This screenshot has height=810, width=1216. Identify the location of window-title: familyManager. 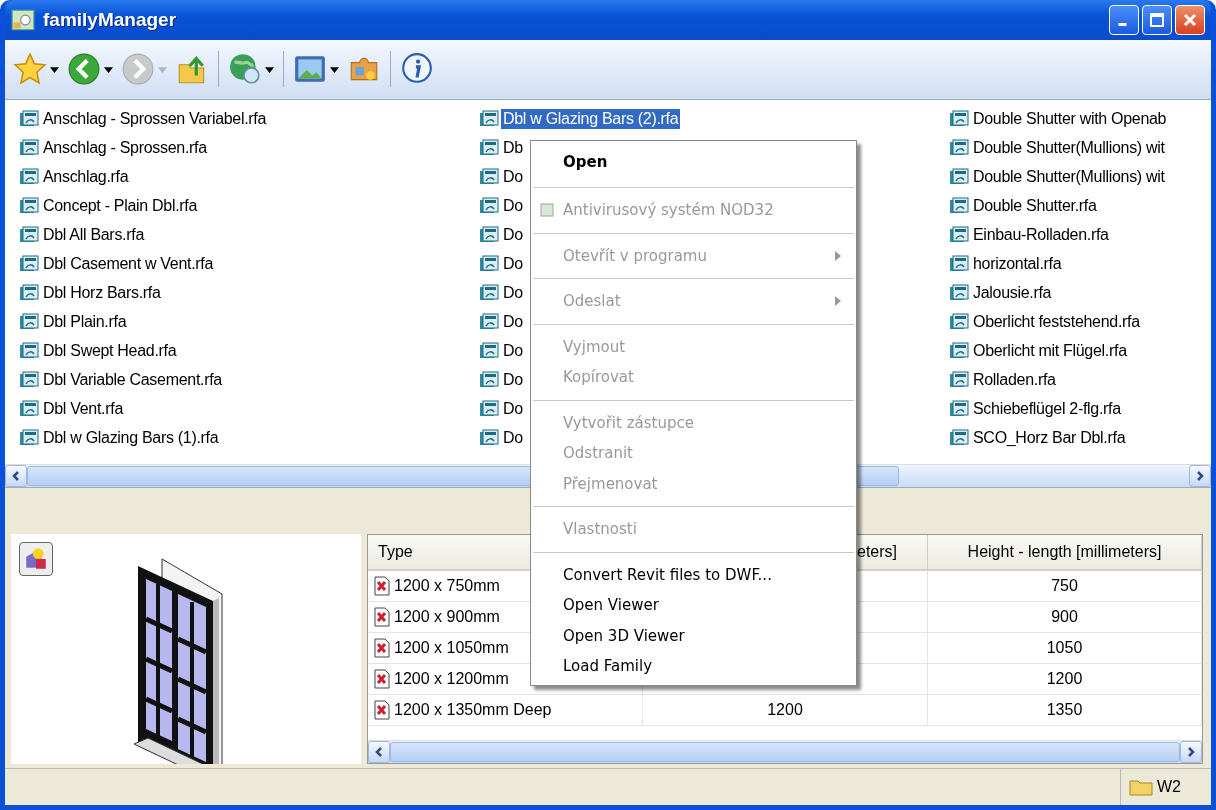
(110, 19).